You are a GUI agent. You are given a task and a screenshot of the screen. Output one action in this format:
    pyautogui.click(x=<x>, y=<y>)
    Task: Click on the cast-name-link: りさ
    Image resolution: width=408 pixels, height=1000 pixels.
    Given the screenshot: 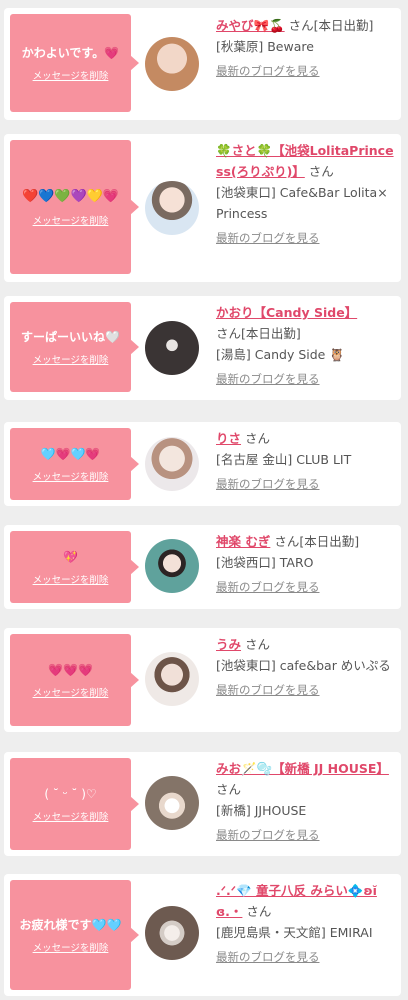 What is the action you would take?
    pyautogui.click(x=228, y=438)
    